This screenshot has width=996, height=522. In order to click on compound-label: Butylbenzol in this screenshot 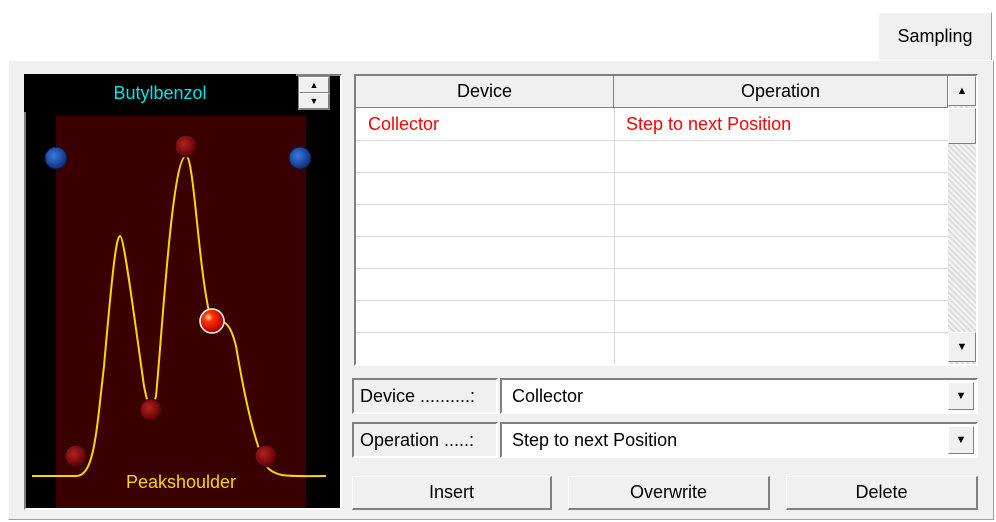, I will do `click(160, 92)`.